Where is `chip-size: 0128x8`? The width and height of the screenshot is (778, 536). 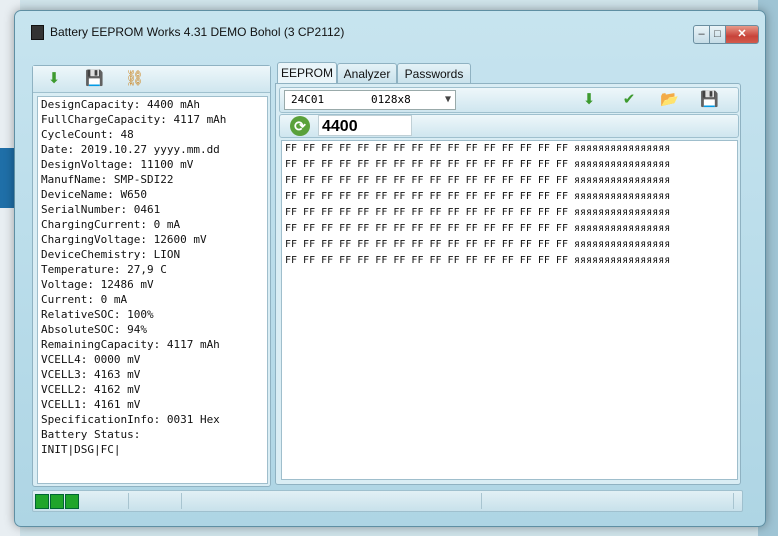 chip-size: 0128x8 is located at coordinates (391, 99).